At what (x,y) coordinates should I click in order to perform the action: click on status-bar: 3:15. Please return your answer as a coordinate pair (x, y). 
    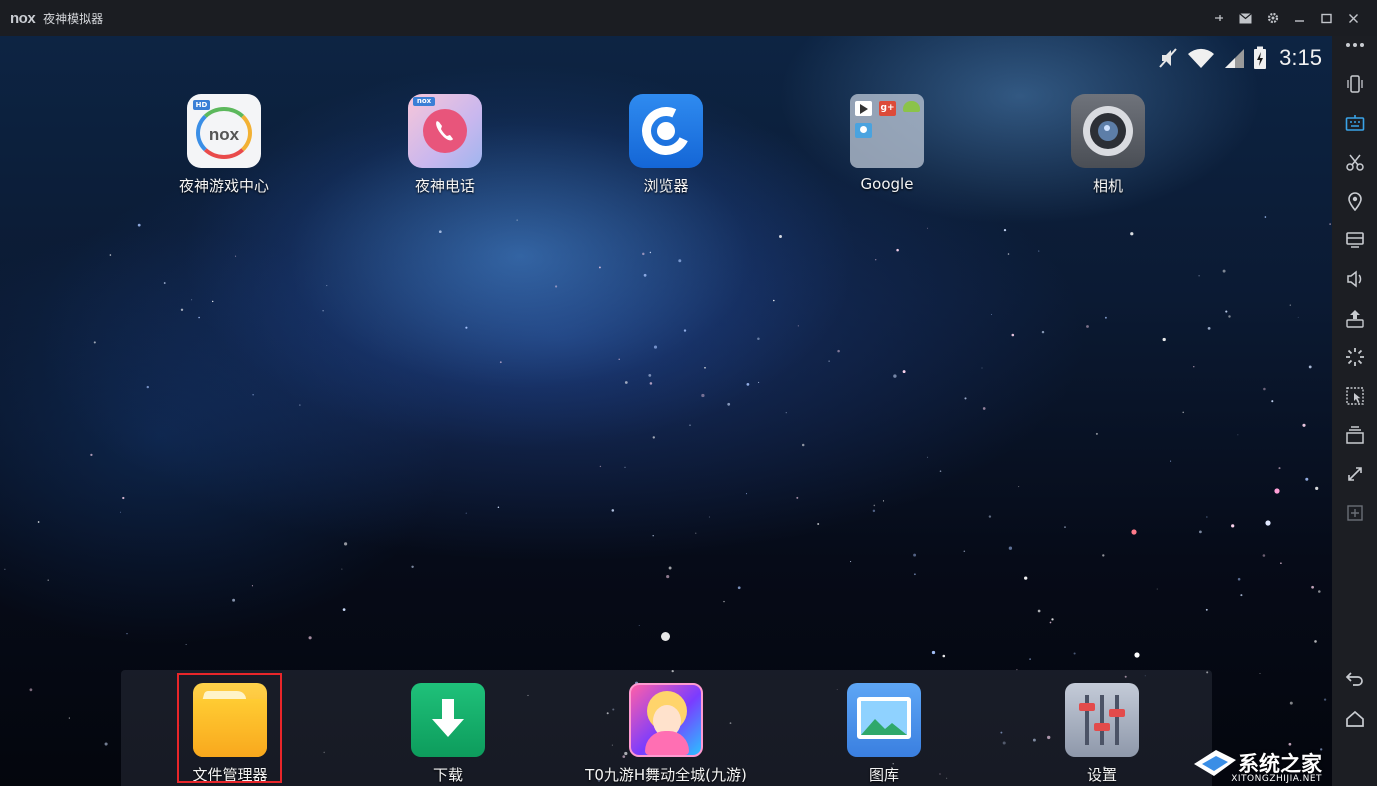
    Looking at the image, I should click on (1239, 58).